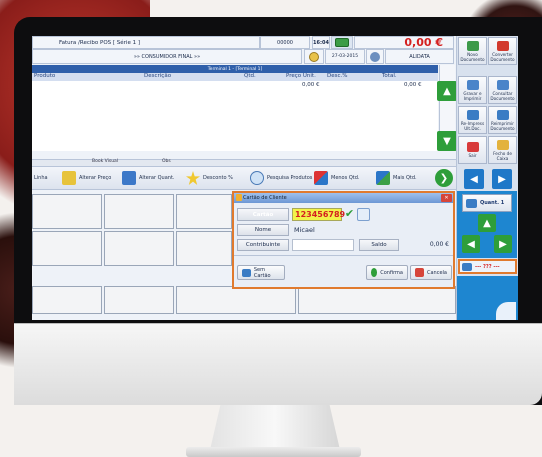  Describe the element at coordinates (431, 272) in the screenshot. I see `cancel-button: Cancela` at that location.